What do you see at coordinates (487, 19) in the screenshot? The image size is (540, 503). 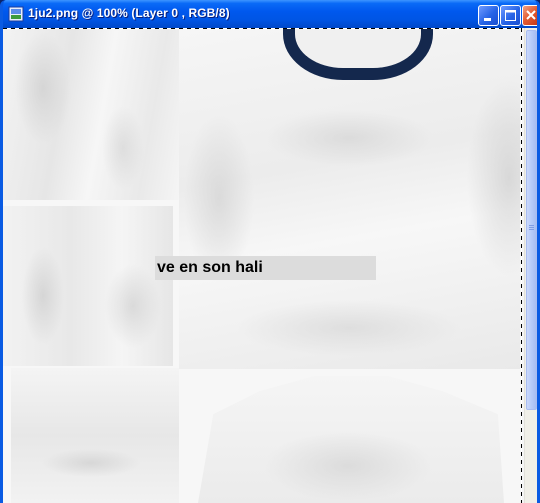 I see `minimize-icon` at bounding box center [487, 19].